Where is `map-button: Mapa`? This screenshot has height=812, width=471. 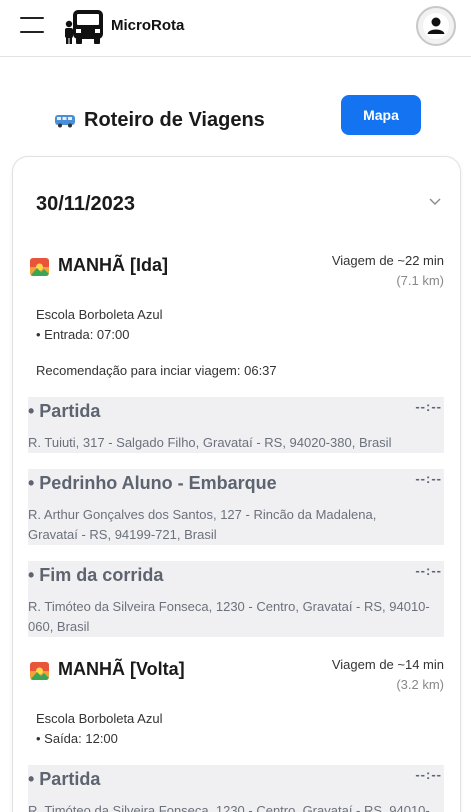
map-button: Mapa is located at coordinates (381, 115).